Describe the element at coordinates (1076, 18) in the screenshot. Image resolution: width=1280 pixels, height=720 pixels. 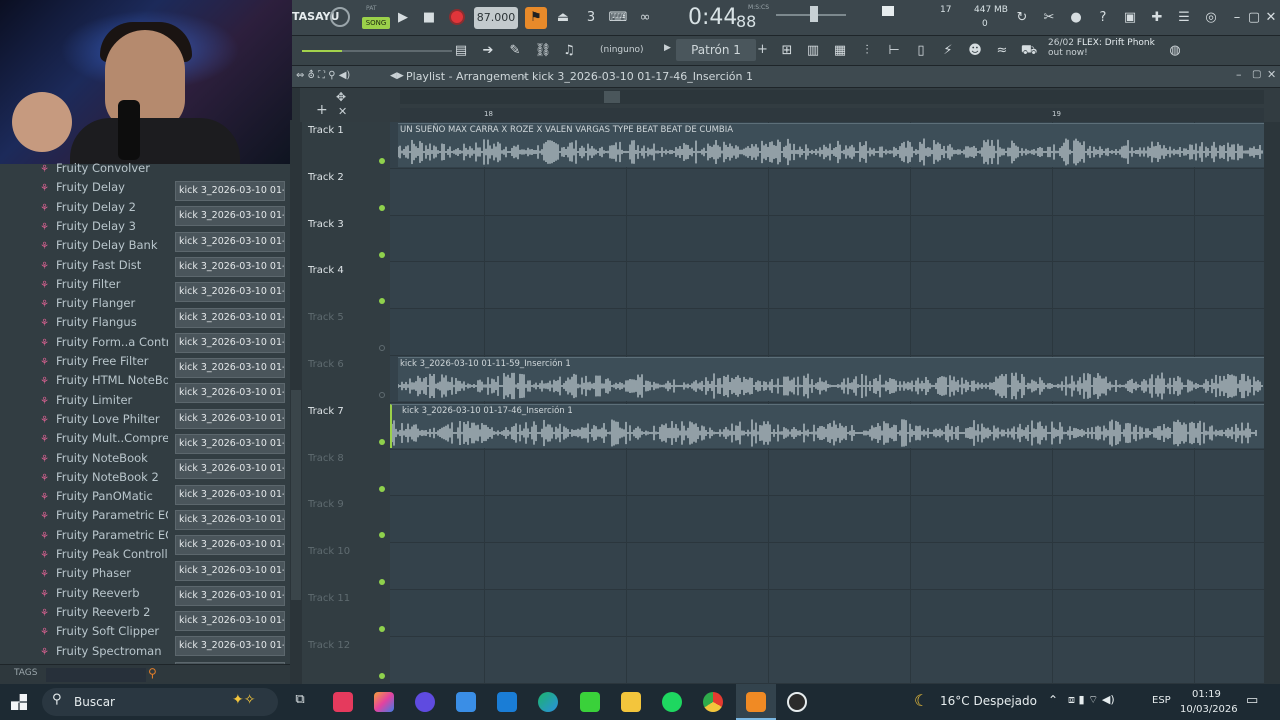
I see `mic-icon: ●` at that location.